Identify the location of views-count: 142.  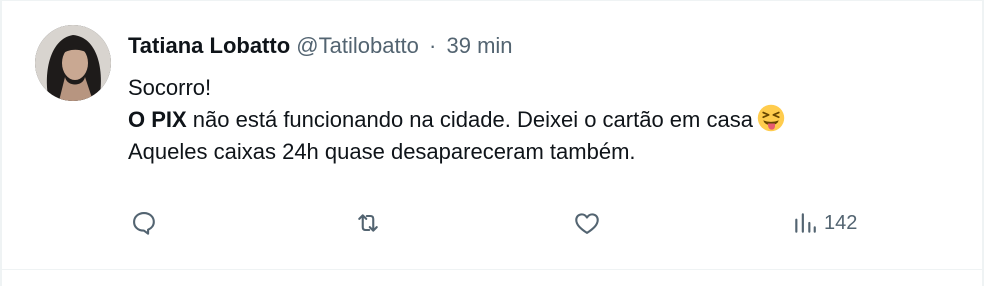
(841, 222).